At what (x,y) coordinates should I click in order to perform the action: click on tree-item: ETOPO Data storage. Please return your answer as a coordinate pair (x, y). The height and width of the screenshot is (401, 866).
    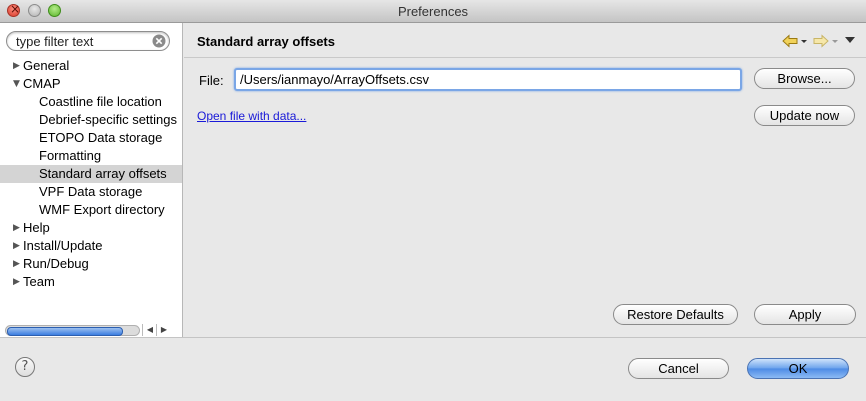
    Looking at the image, I should click on (91, 138).